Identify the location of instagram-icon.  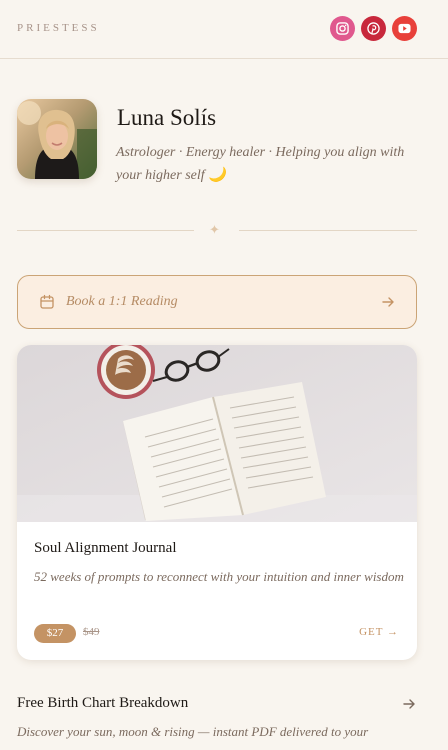
(342, 28).